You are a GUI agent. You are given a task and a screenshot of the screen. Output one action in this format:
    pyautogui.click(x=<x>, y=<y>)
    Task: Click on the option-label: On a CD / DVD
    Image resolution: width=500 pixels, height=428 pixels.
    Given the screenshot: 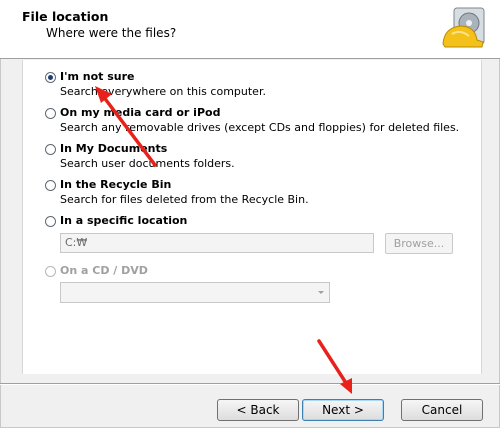 What is the action you would take?
    pyautogui.click(x=104, y=270)
    